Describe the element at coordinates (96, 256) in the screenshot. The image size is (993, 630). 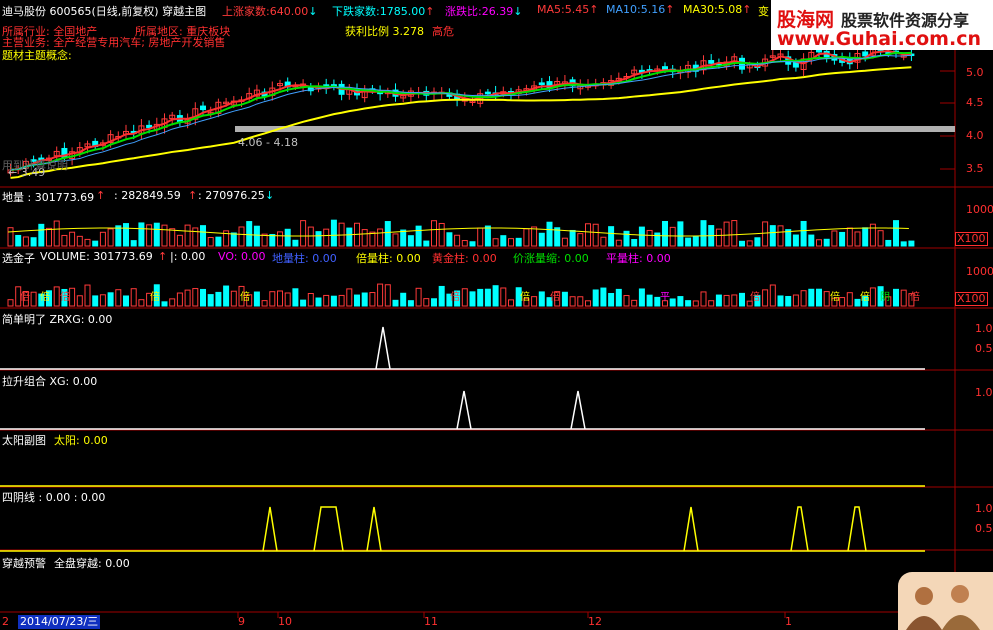
I see `gold-volume: VOLUME: 301773.69` at that location.